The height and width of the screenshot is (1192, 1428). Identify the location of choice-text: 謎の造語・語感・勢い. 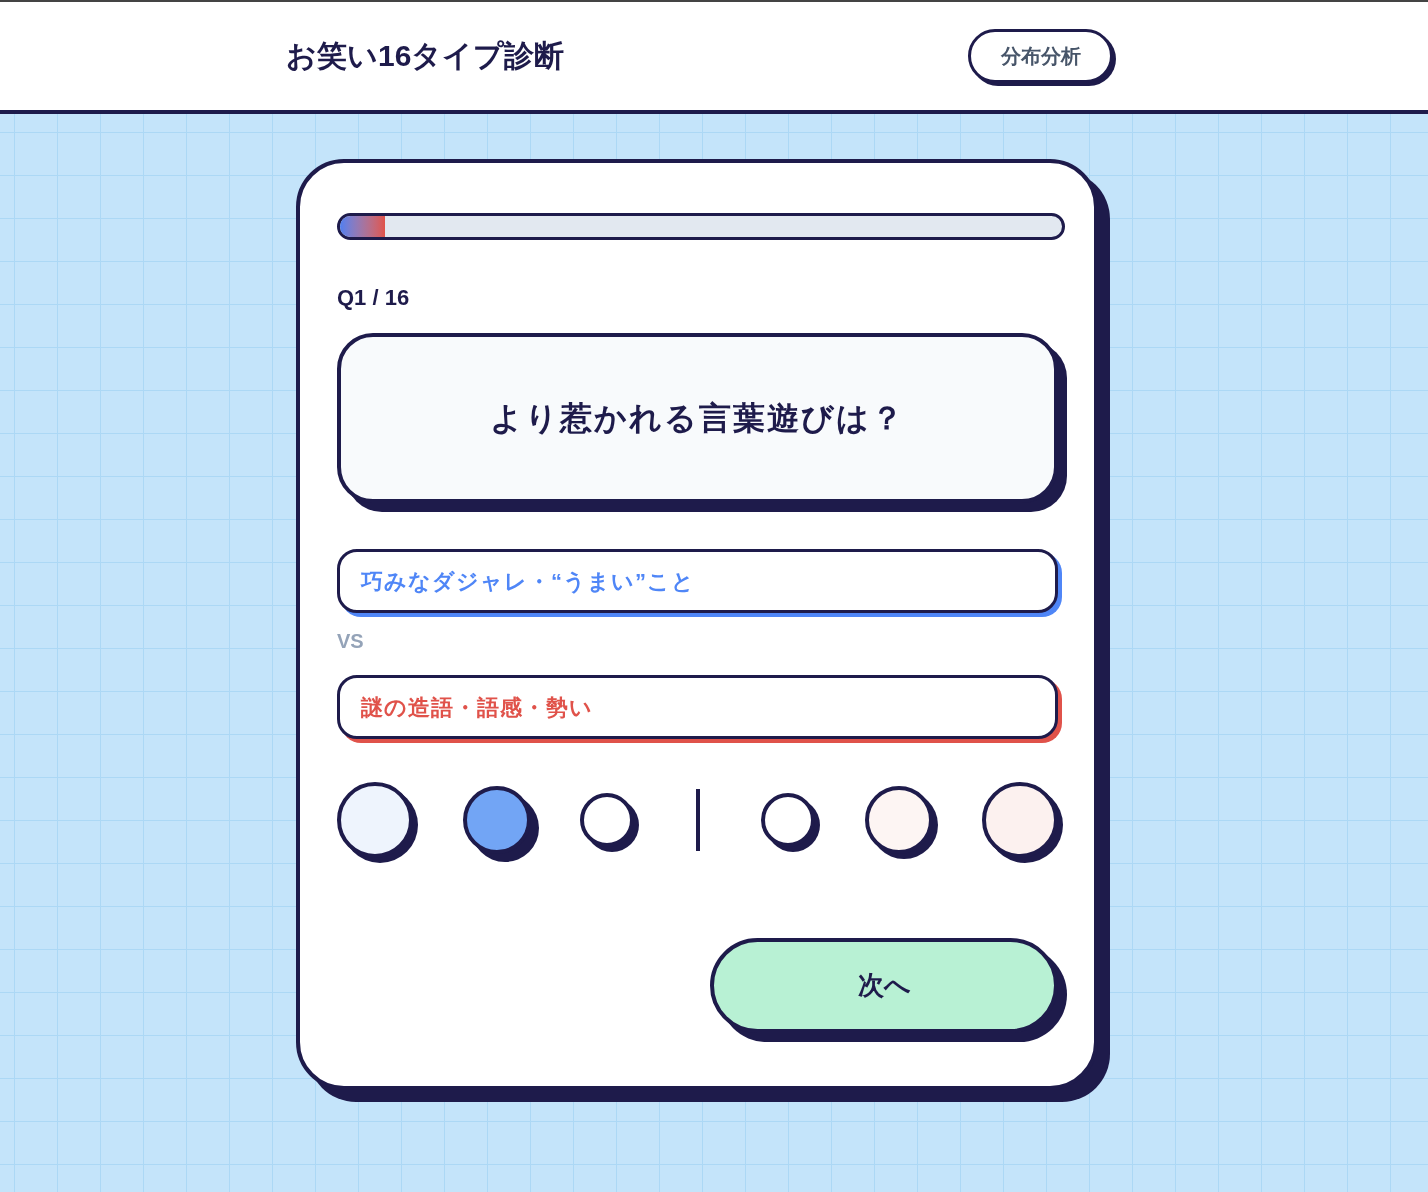
(477, 707).